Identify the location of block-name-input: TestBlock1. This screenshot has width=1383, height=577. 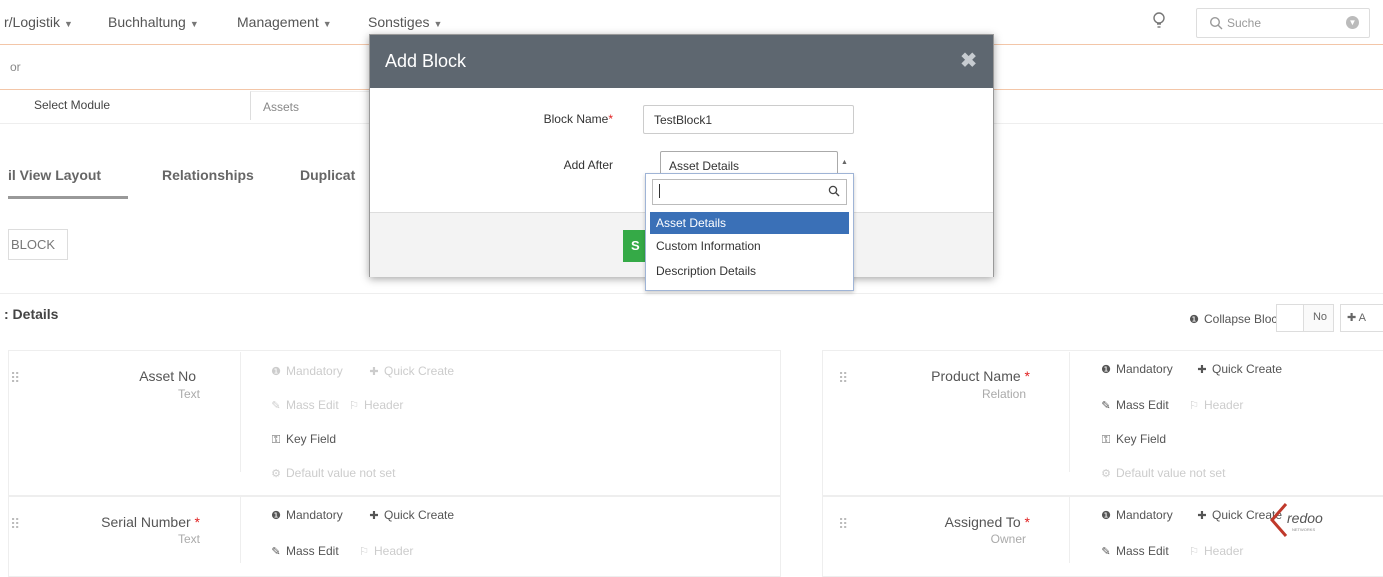
(748, 119).